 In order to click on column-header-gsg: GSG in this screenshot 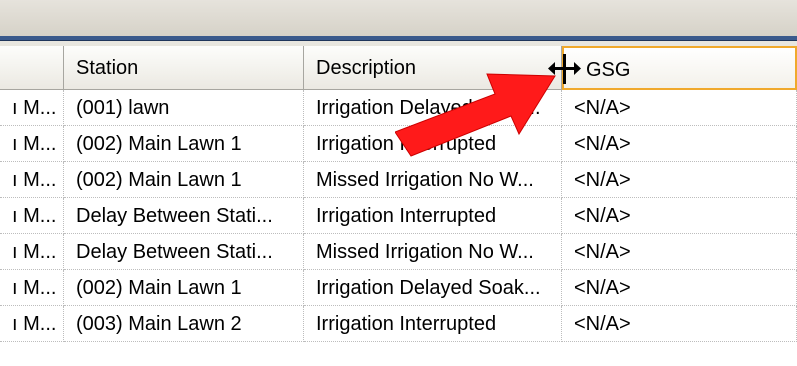, I will do `click(679, 68)`.